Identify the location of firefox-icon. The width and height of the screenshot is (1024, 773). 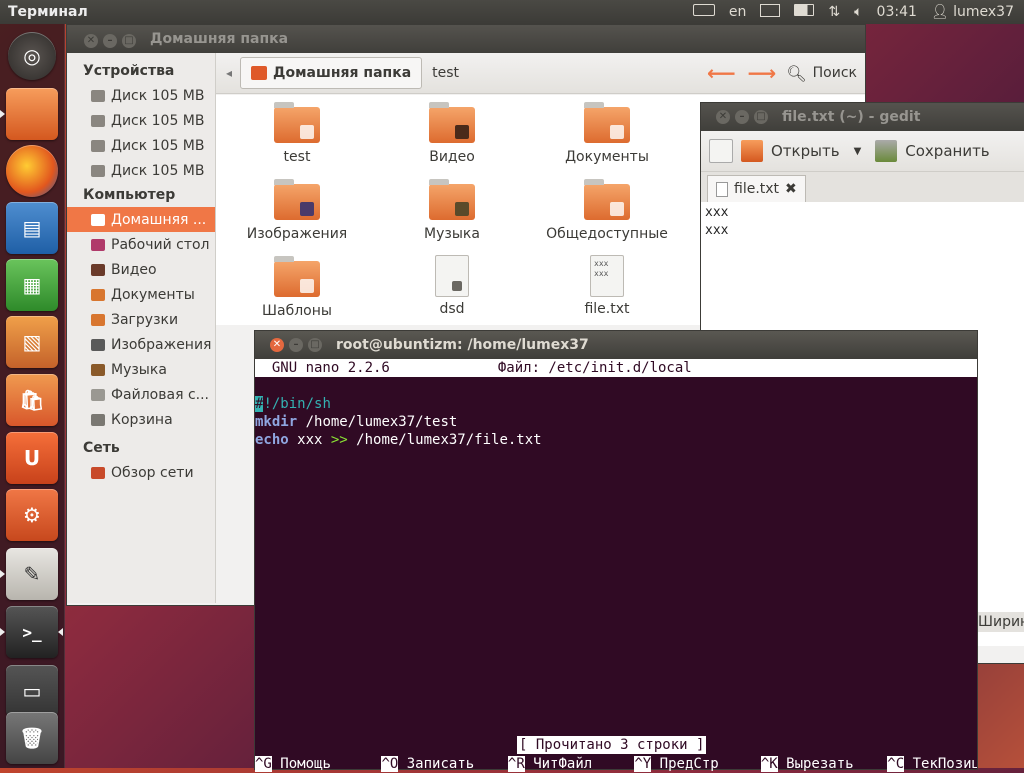
(32, 171).